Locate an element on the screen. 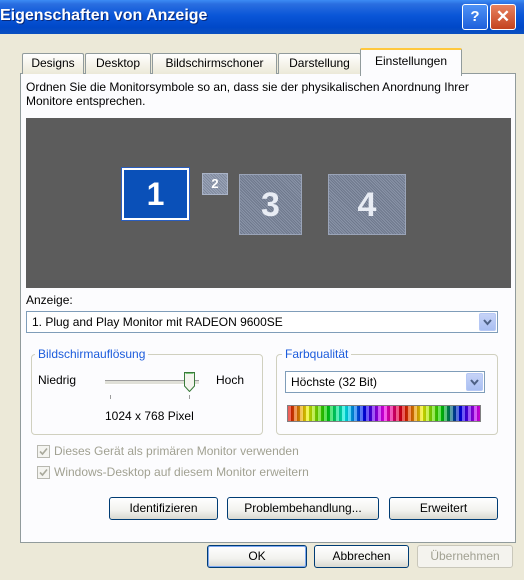  extend-desktop-checkbox is located at coordinates (43, 472).